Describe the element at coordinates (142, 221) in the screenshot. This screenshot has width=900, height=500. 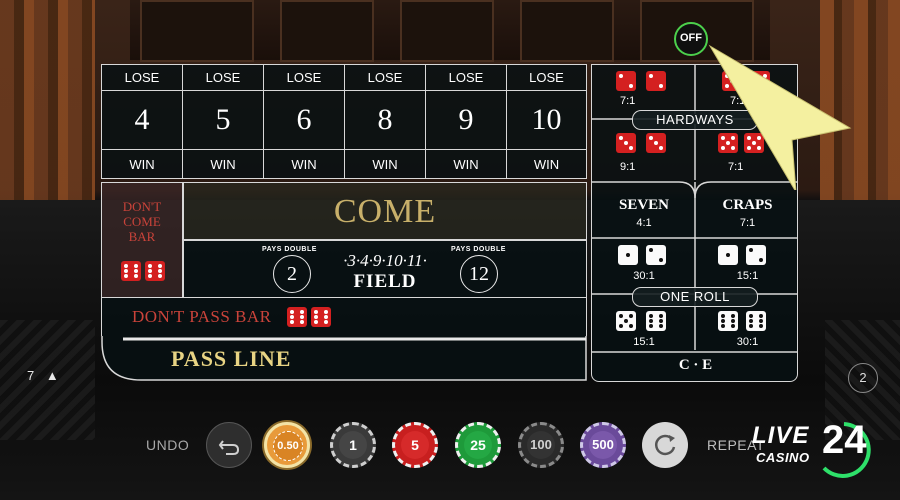
I see `dont-come-bar-label: DON'T COME BAR` at that location.